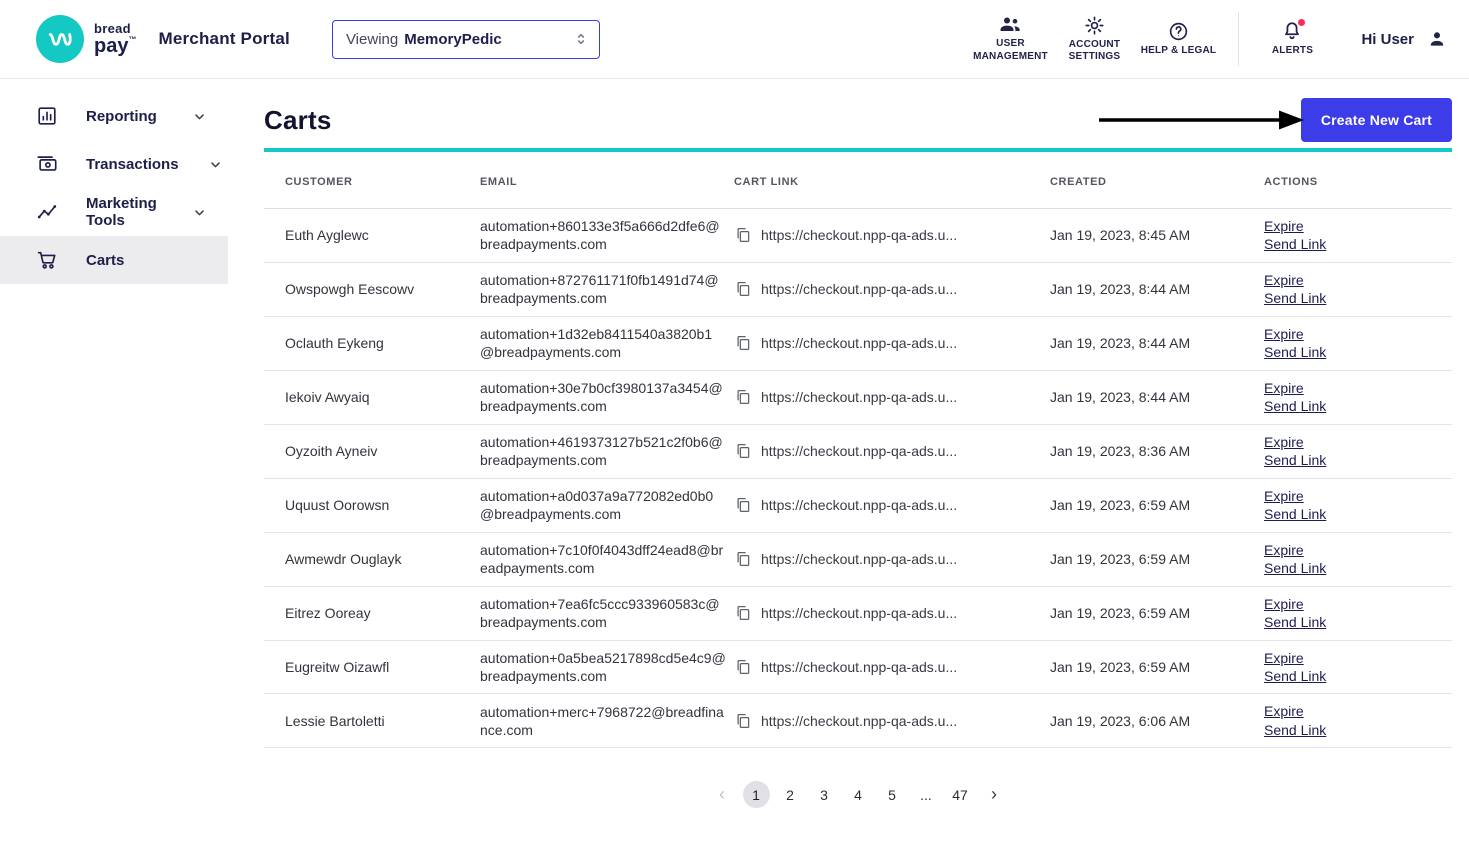 The width and height of the screenshot is (1469, 848). I want to click on bread-pay-logo-icon, so click(60, 39).